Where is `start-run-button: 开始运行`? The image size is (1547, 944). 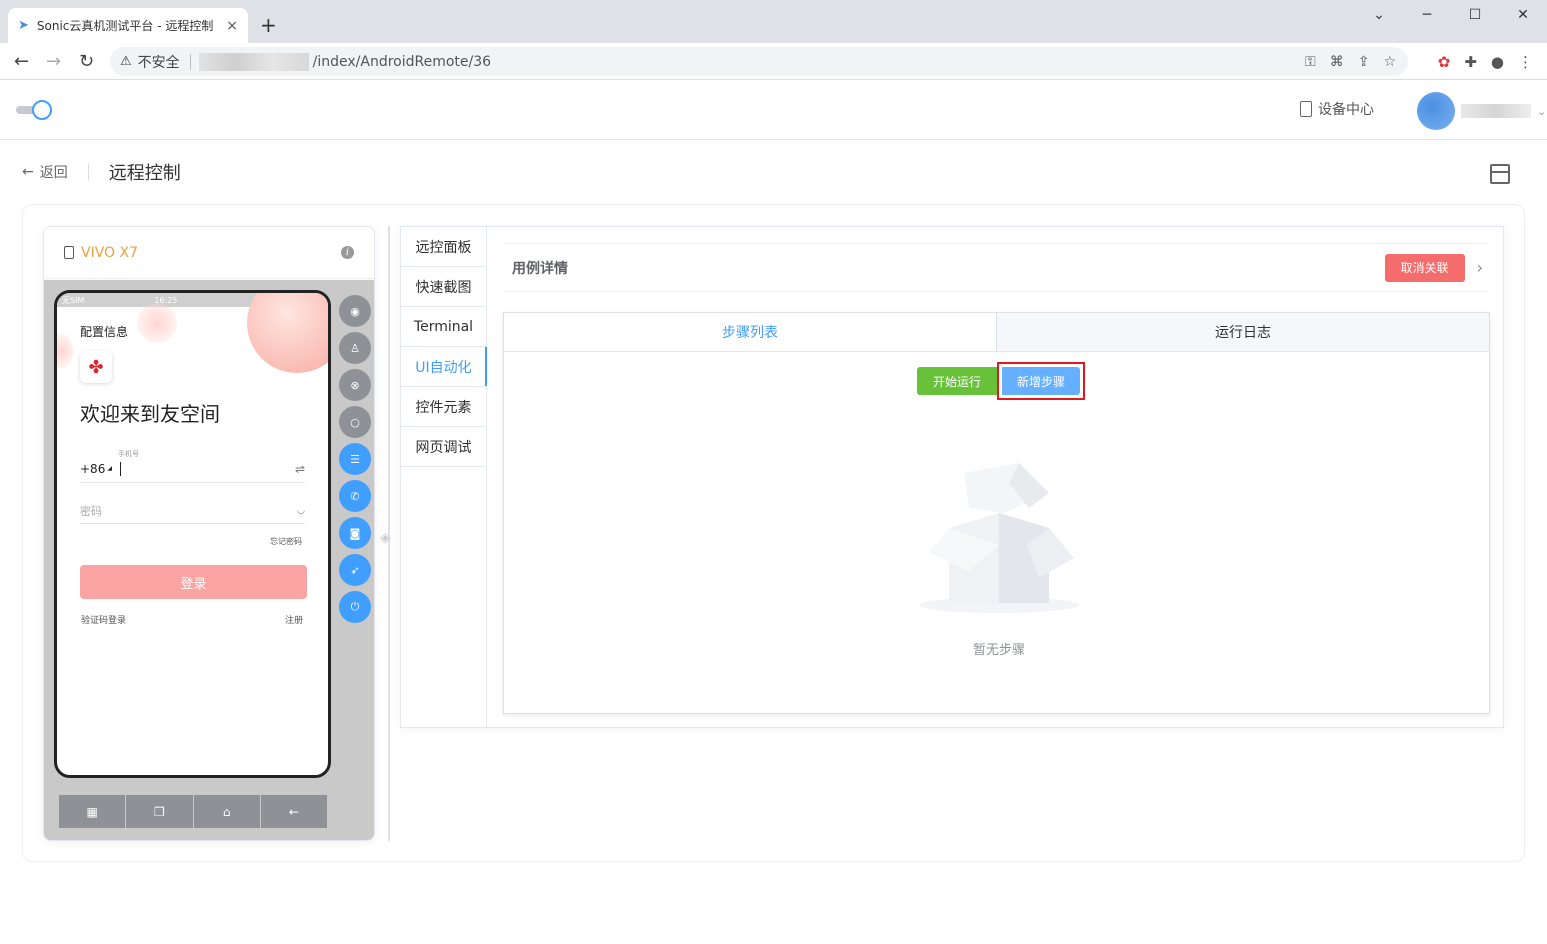 start-run-button: 开始运行 is located at coordinates (957, 381).